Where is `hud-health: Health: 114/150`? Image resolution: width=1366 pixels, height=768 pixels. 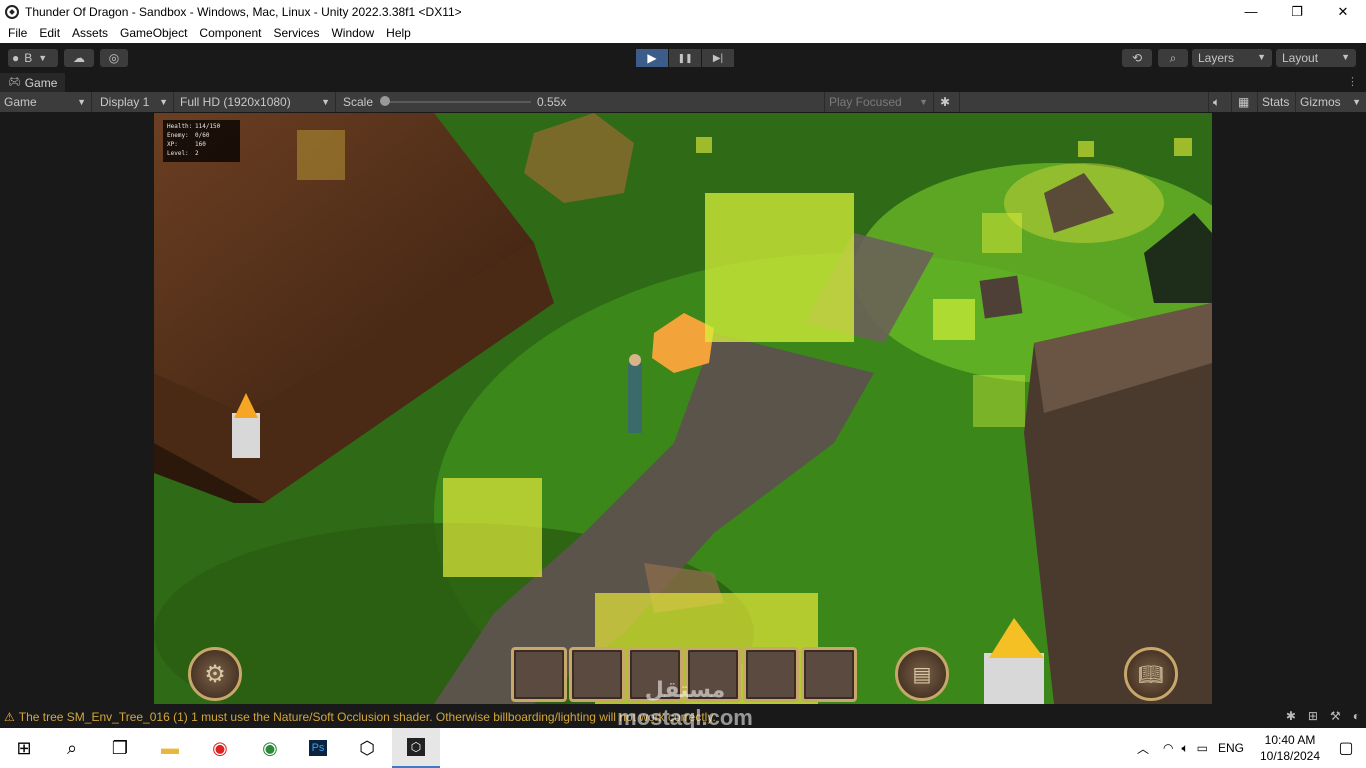
hud-health: Health: 114/150 is located at coordinates (201, 126).